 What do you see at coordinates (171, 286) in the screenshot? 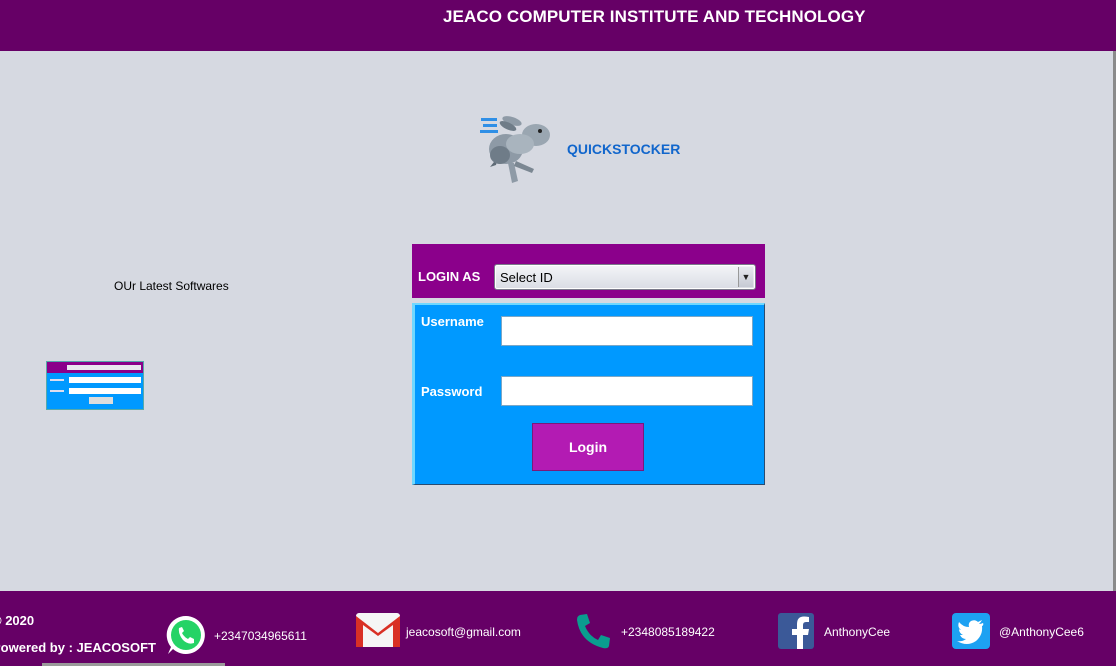
I see `latest-softwares-label: OUr Latest Softwares` at bounding box center [171, 286].